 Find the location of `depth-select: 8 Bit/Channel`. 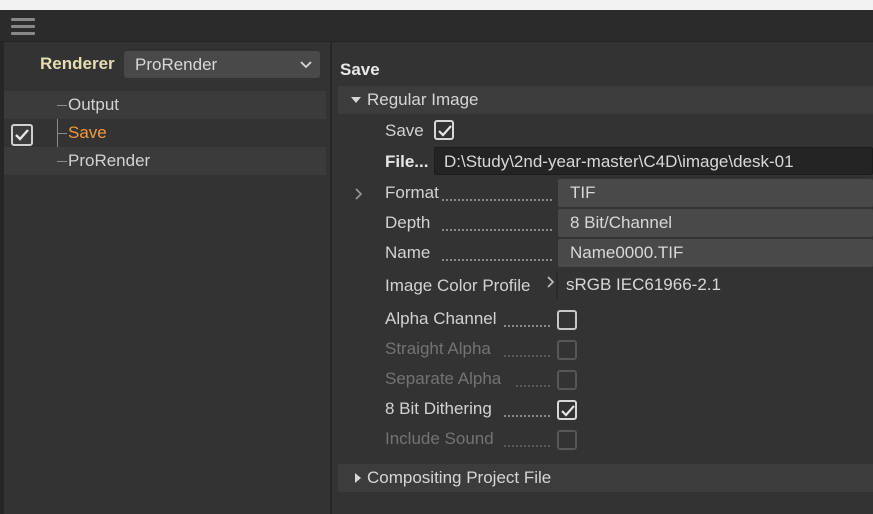

depth-select: 8 Bit/Channel is located at coordinates (715, 223).